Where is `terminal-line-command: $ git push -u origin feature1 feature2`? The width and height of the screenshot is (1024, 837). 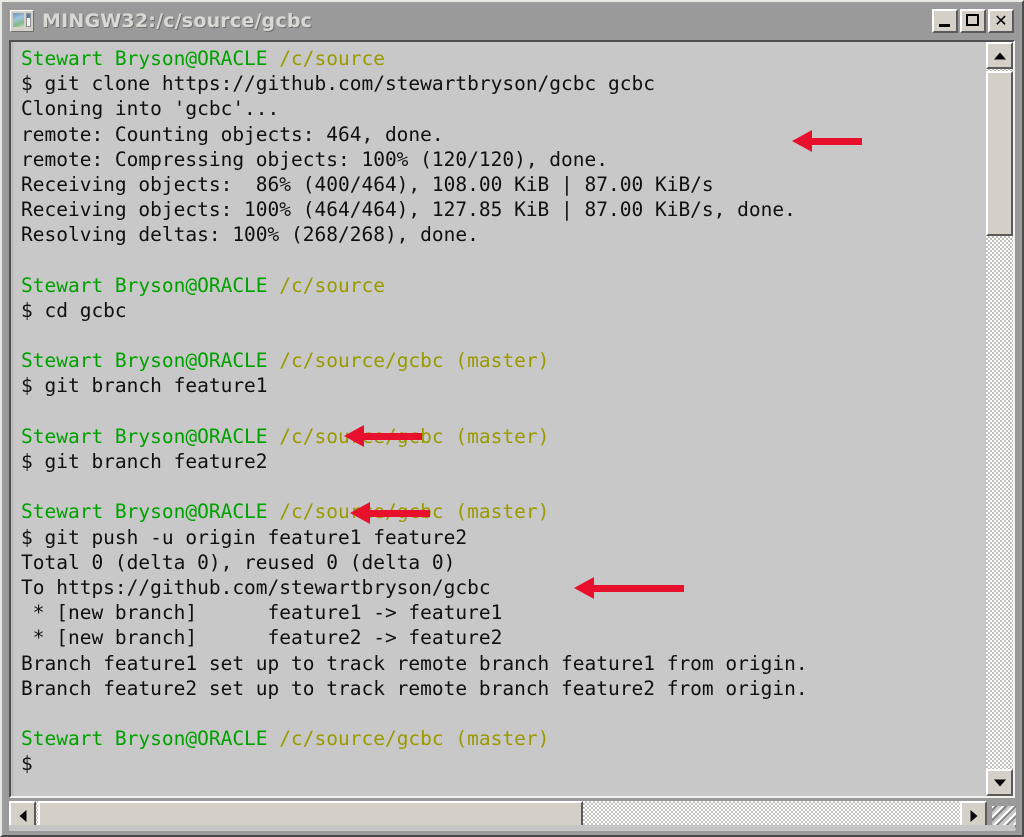 terminal-line-command: $ git push -u origin feature1 feature2 is located at coordinates (503, 537).